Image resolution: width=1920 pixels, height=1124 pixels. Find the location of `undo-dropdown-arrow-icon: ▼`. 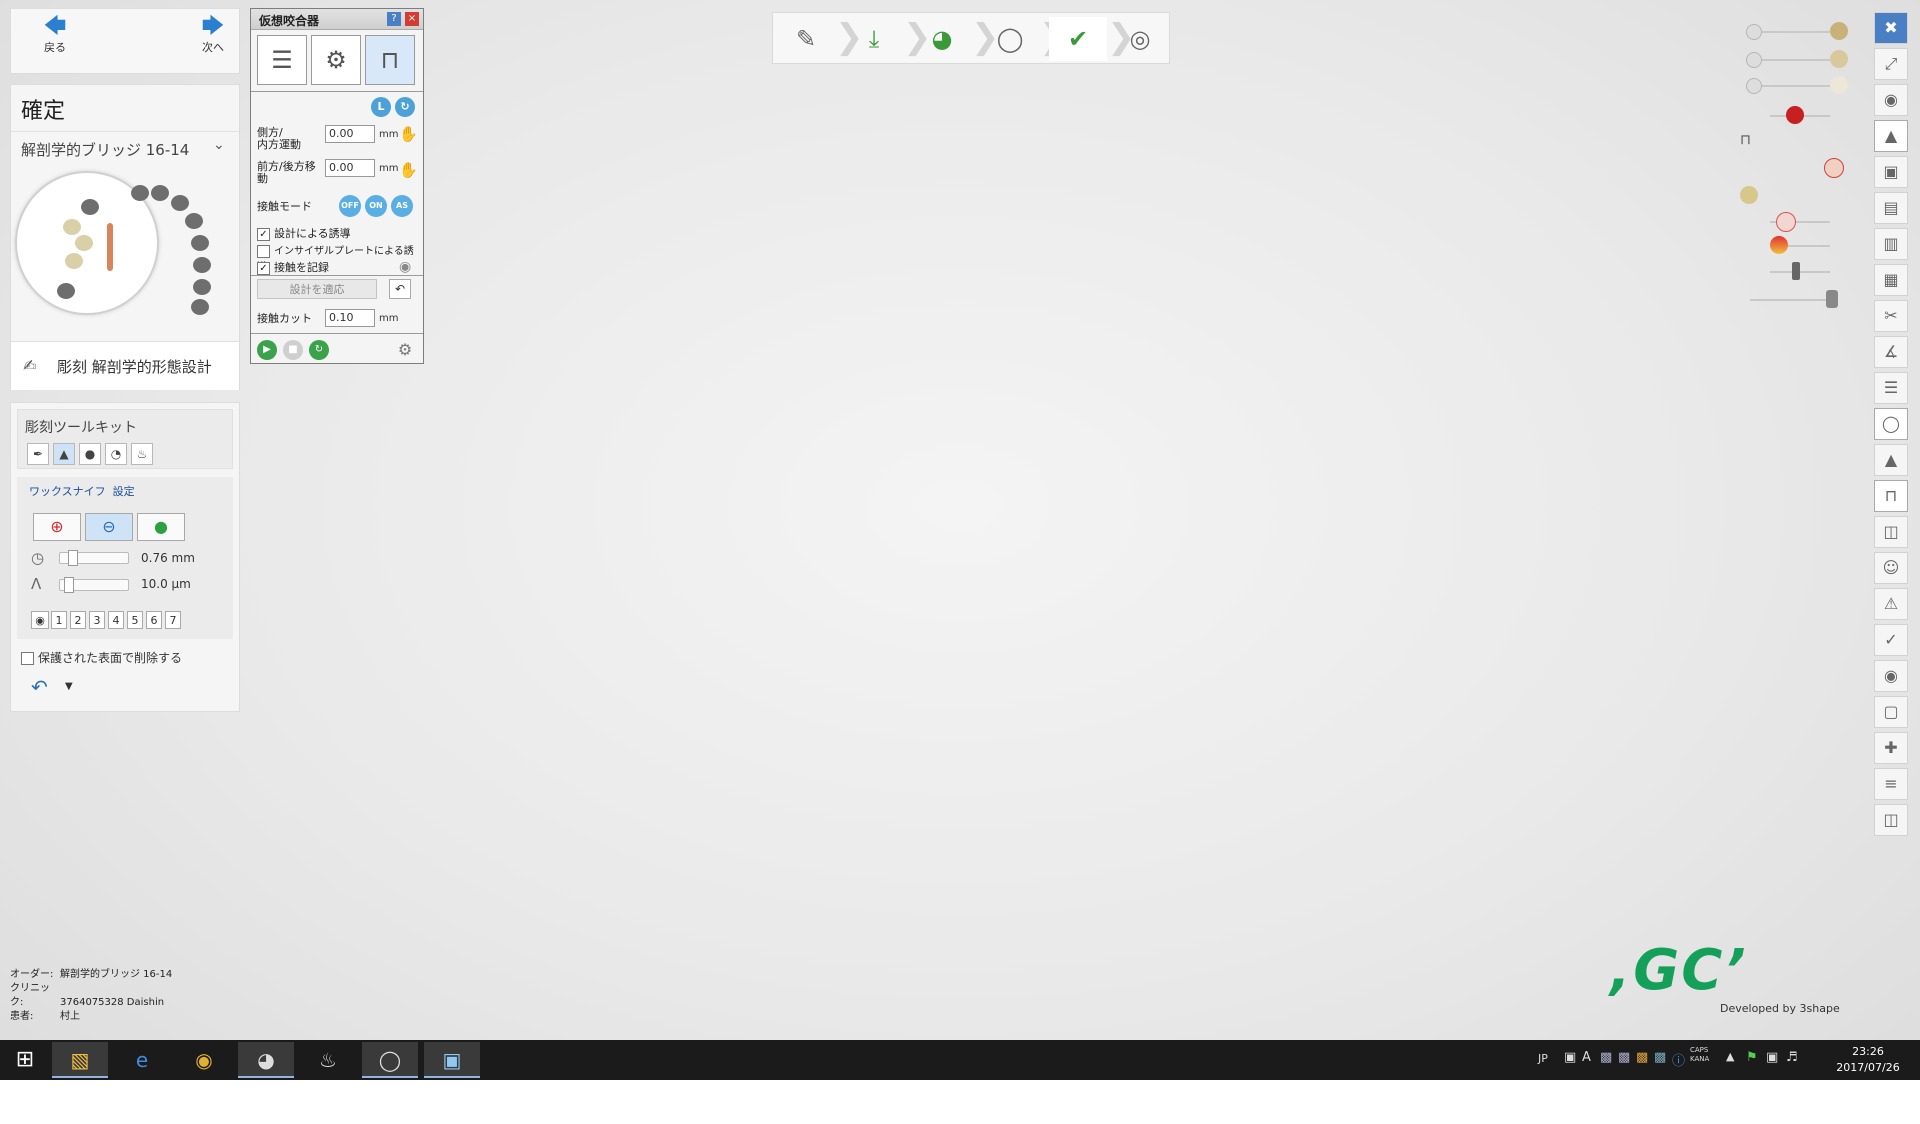

undo-dropdown-arrow-icon: ▼ is located at coordinates (69, 686).